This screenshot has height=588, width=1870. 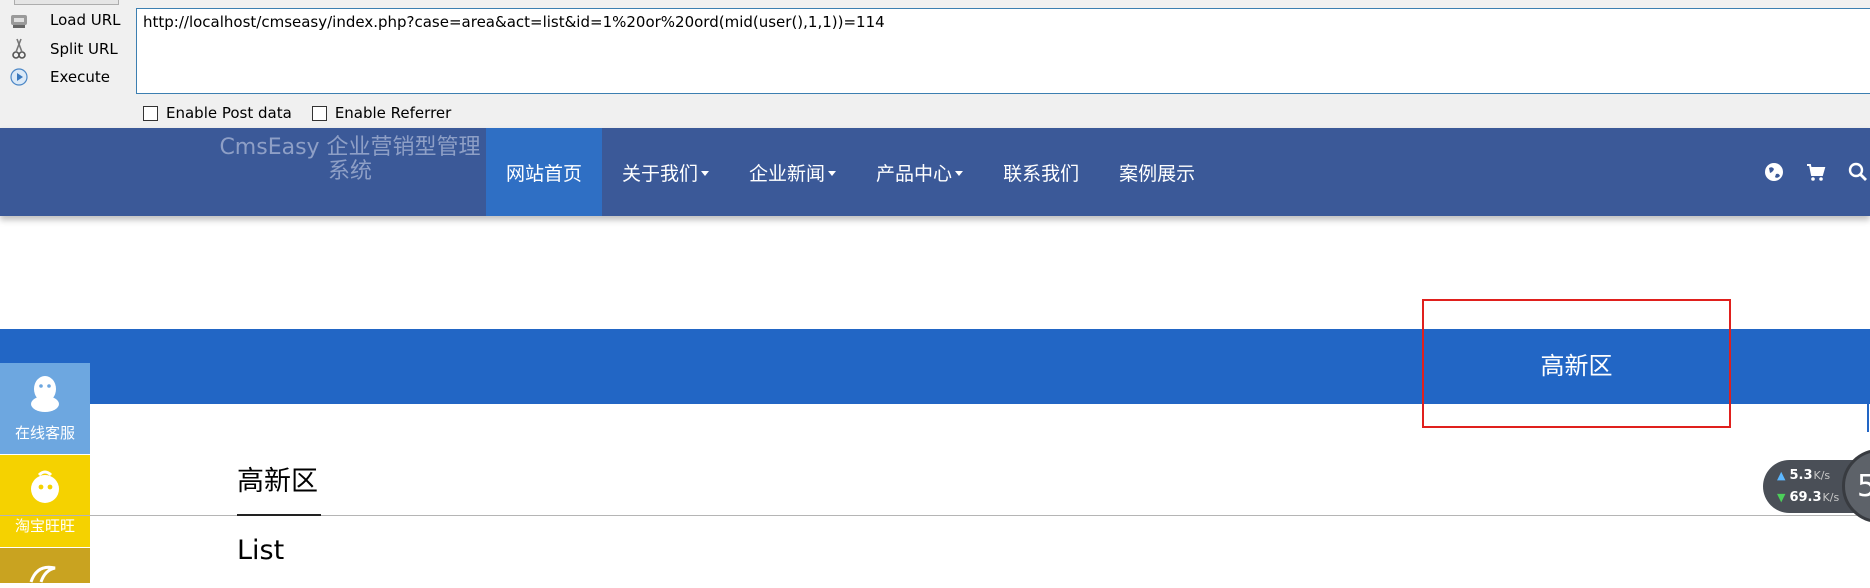 I want to click on load-url-icon, so click(x=19, y=20).